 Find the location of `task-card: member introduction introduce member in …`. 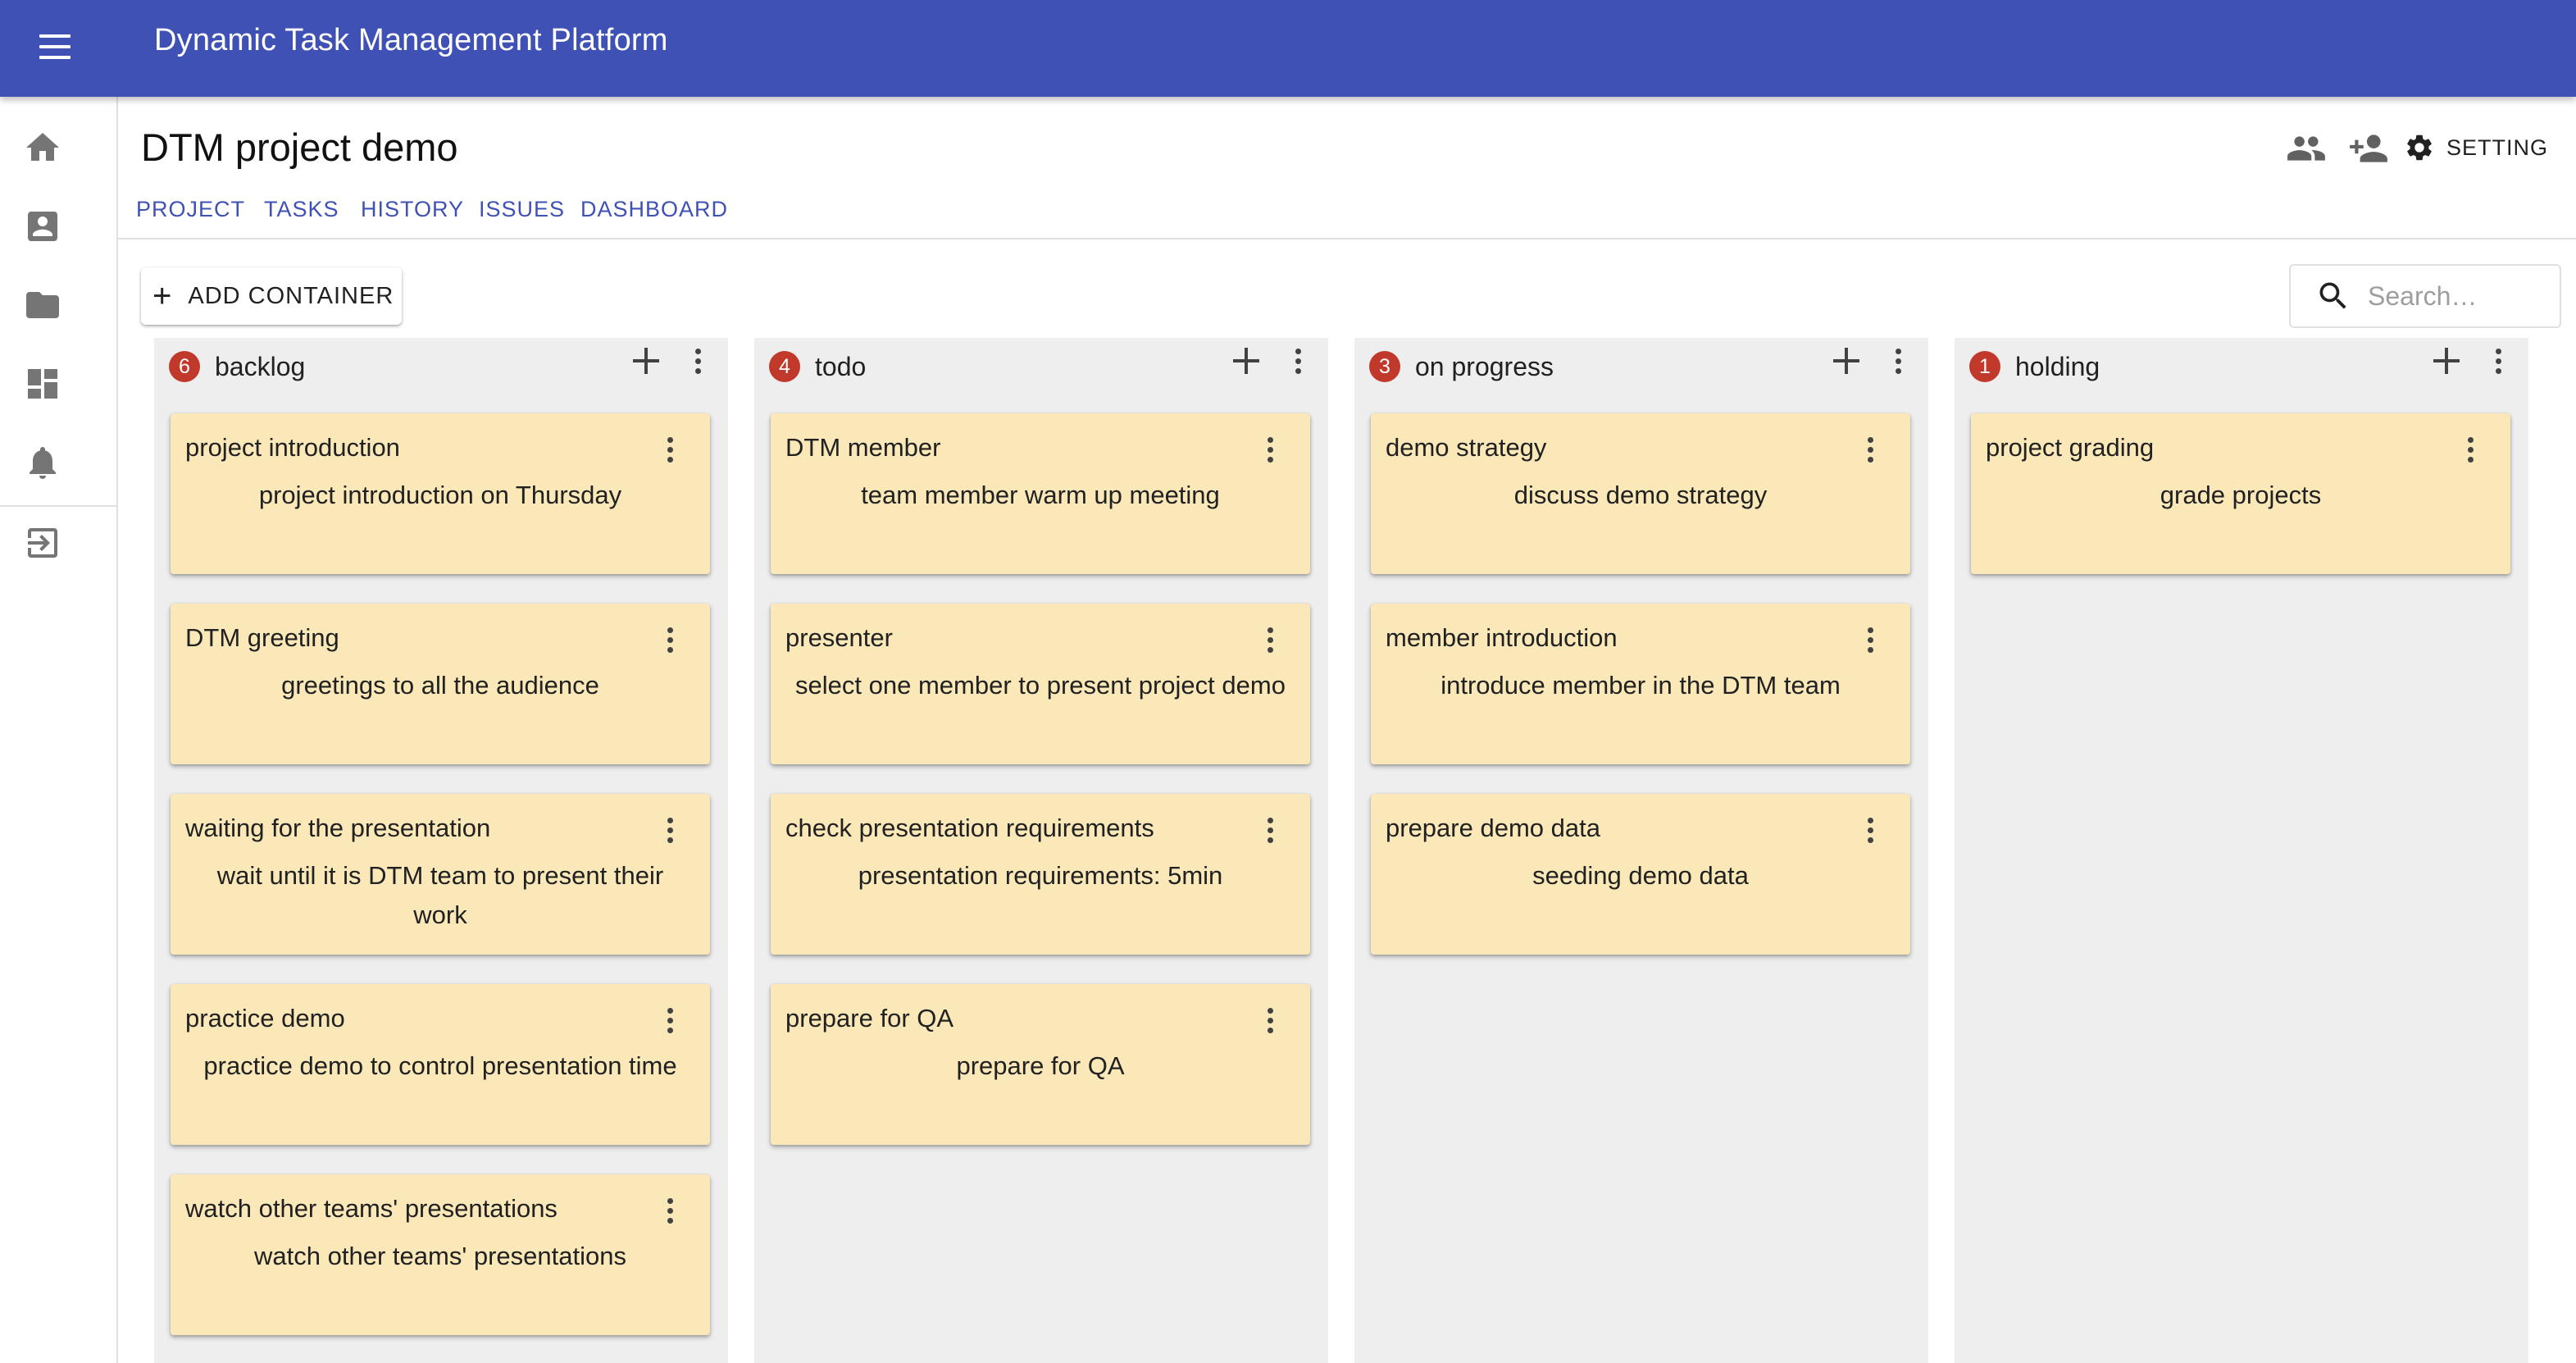

task-card: member introduction introduce member in … is located at coordinates (1640, 684).